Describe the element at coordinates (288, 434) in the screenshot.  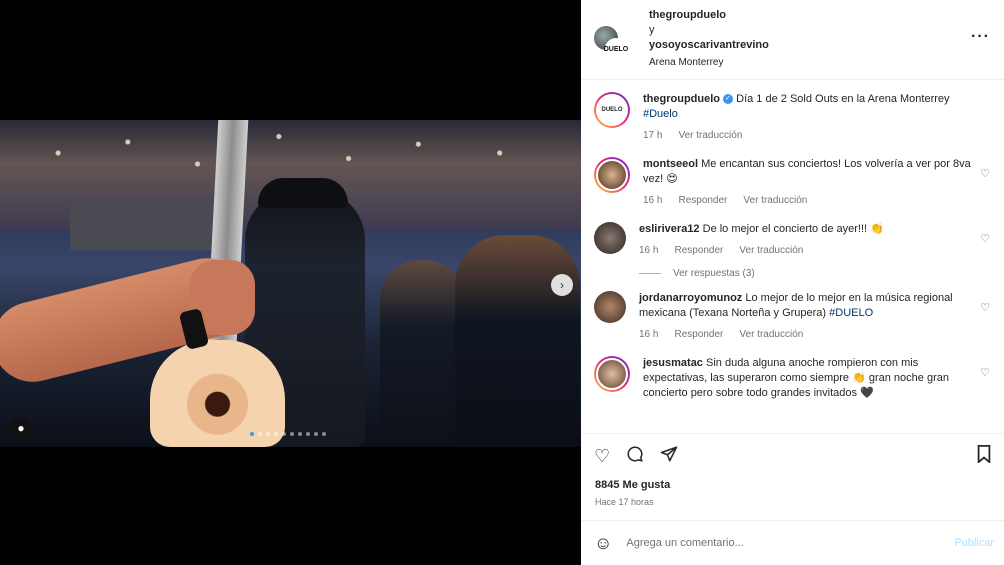
I see `carousel-dots` at that location.